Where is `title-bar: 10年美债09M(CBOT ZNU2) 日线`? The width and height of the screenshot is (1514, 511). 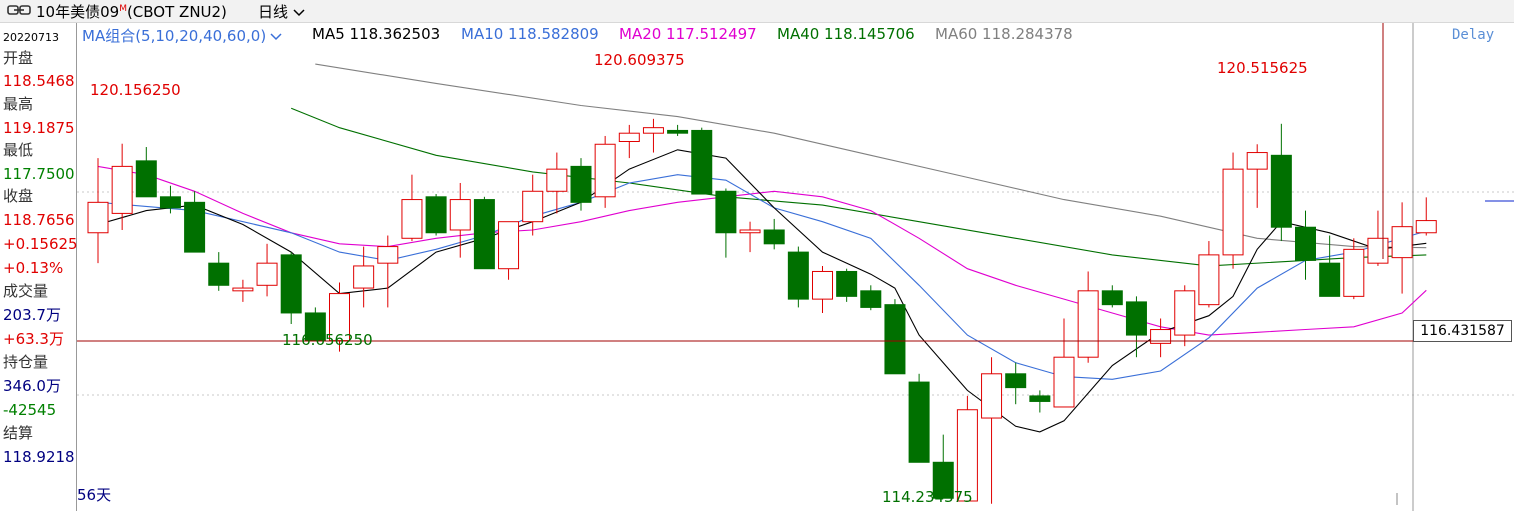
title-bar: 10年美债09M(CBOT ZNU2) 日线 is located at coordinates (757, 11).